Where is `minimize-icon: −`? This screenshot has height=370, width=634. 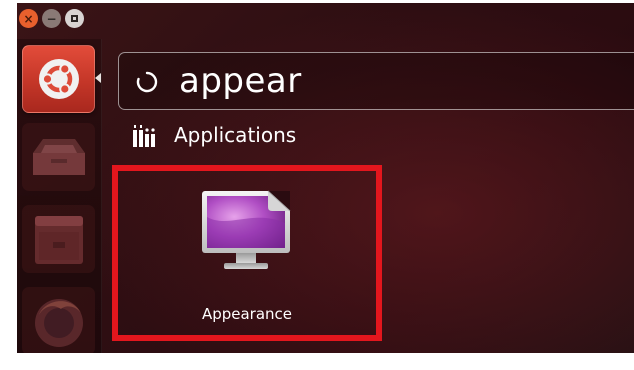 minimize-icon: − is located at coordinates (51, 18).